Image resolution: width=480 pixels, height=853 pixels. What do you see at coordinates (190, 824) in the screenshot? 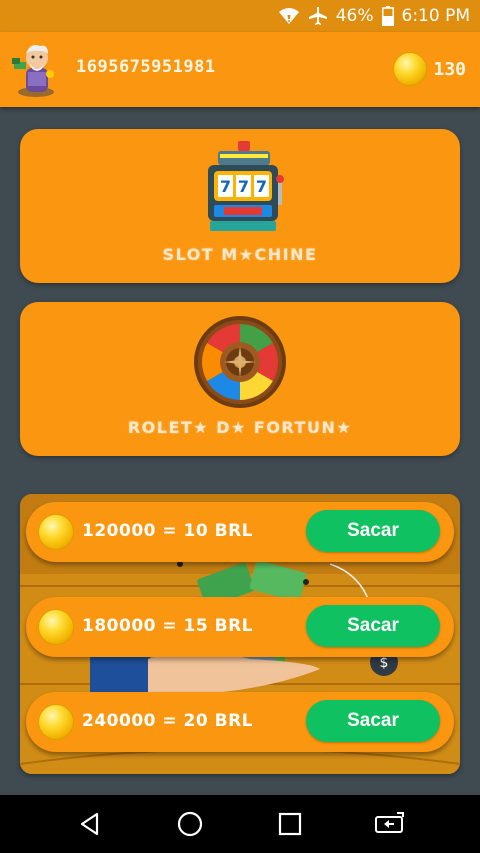
I see `home-icon` at bounding box center [190, 824].